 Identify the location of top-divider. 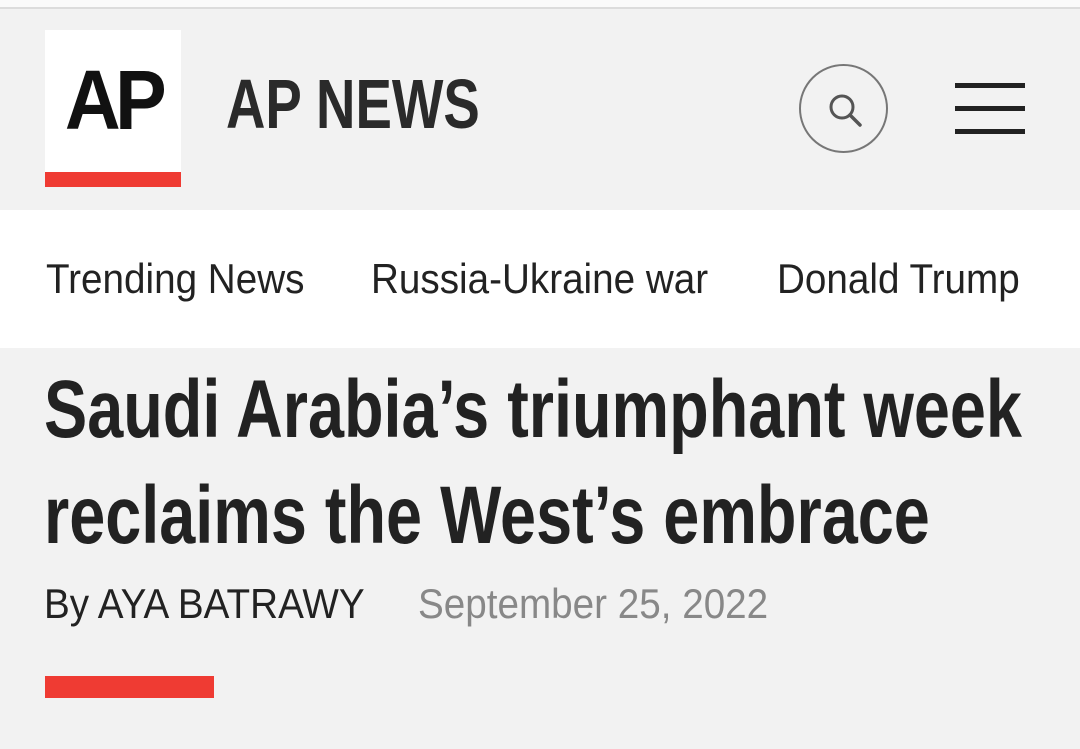
(540, 4).